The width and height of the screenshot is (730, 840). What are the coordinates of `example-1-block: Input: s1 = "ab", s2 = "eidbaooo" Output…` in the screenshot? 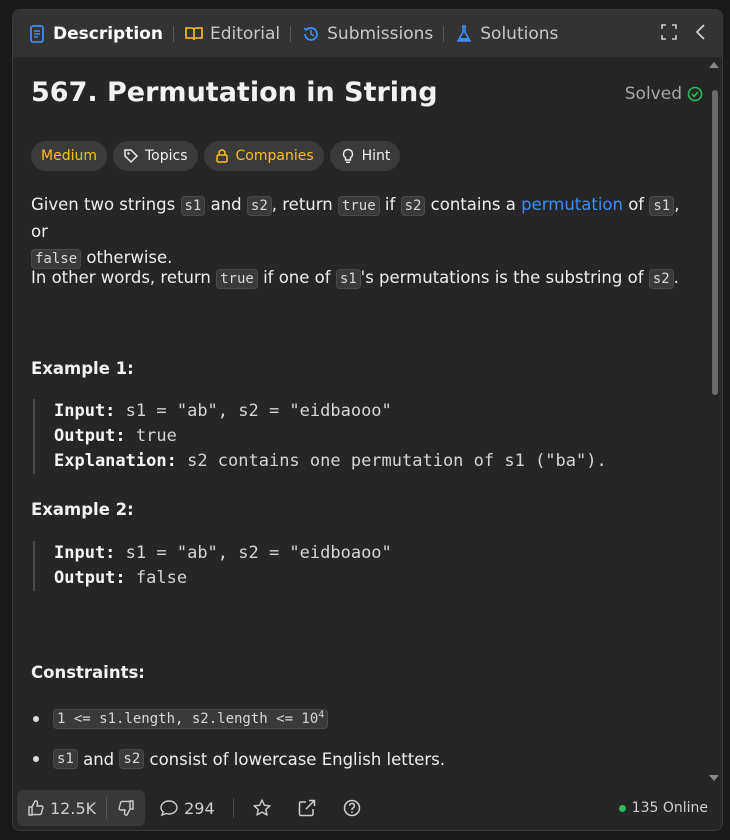 It's located at (320, 436).